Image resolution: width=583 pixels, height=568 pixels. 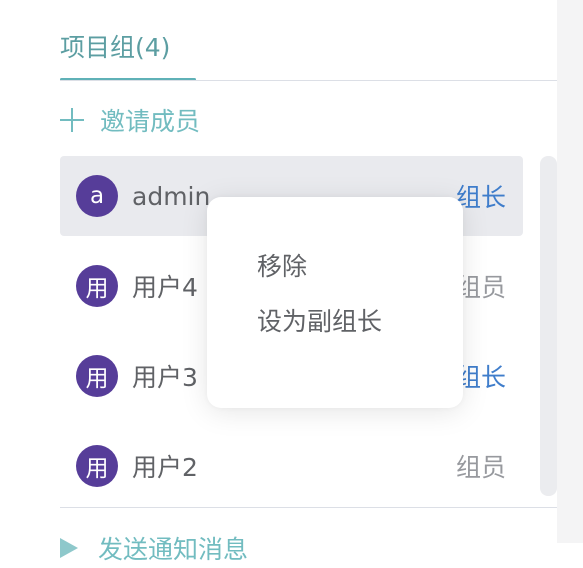 What do you see at coordinates (165, 377) in the screenshot?
I see `member-name: 用户3` at bounding box center [165, 377].